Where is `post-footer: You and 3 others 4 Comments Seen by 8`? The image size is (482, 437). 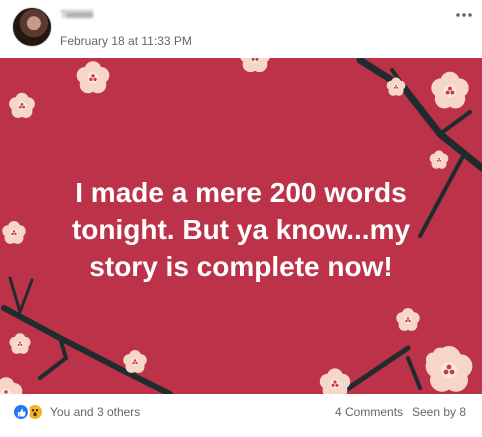
post-footer: You and 3 others 4 Comments Seen by 8 is located at coordinates (241, 415).